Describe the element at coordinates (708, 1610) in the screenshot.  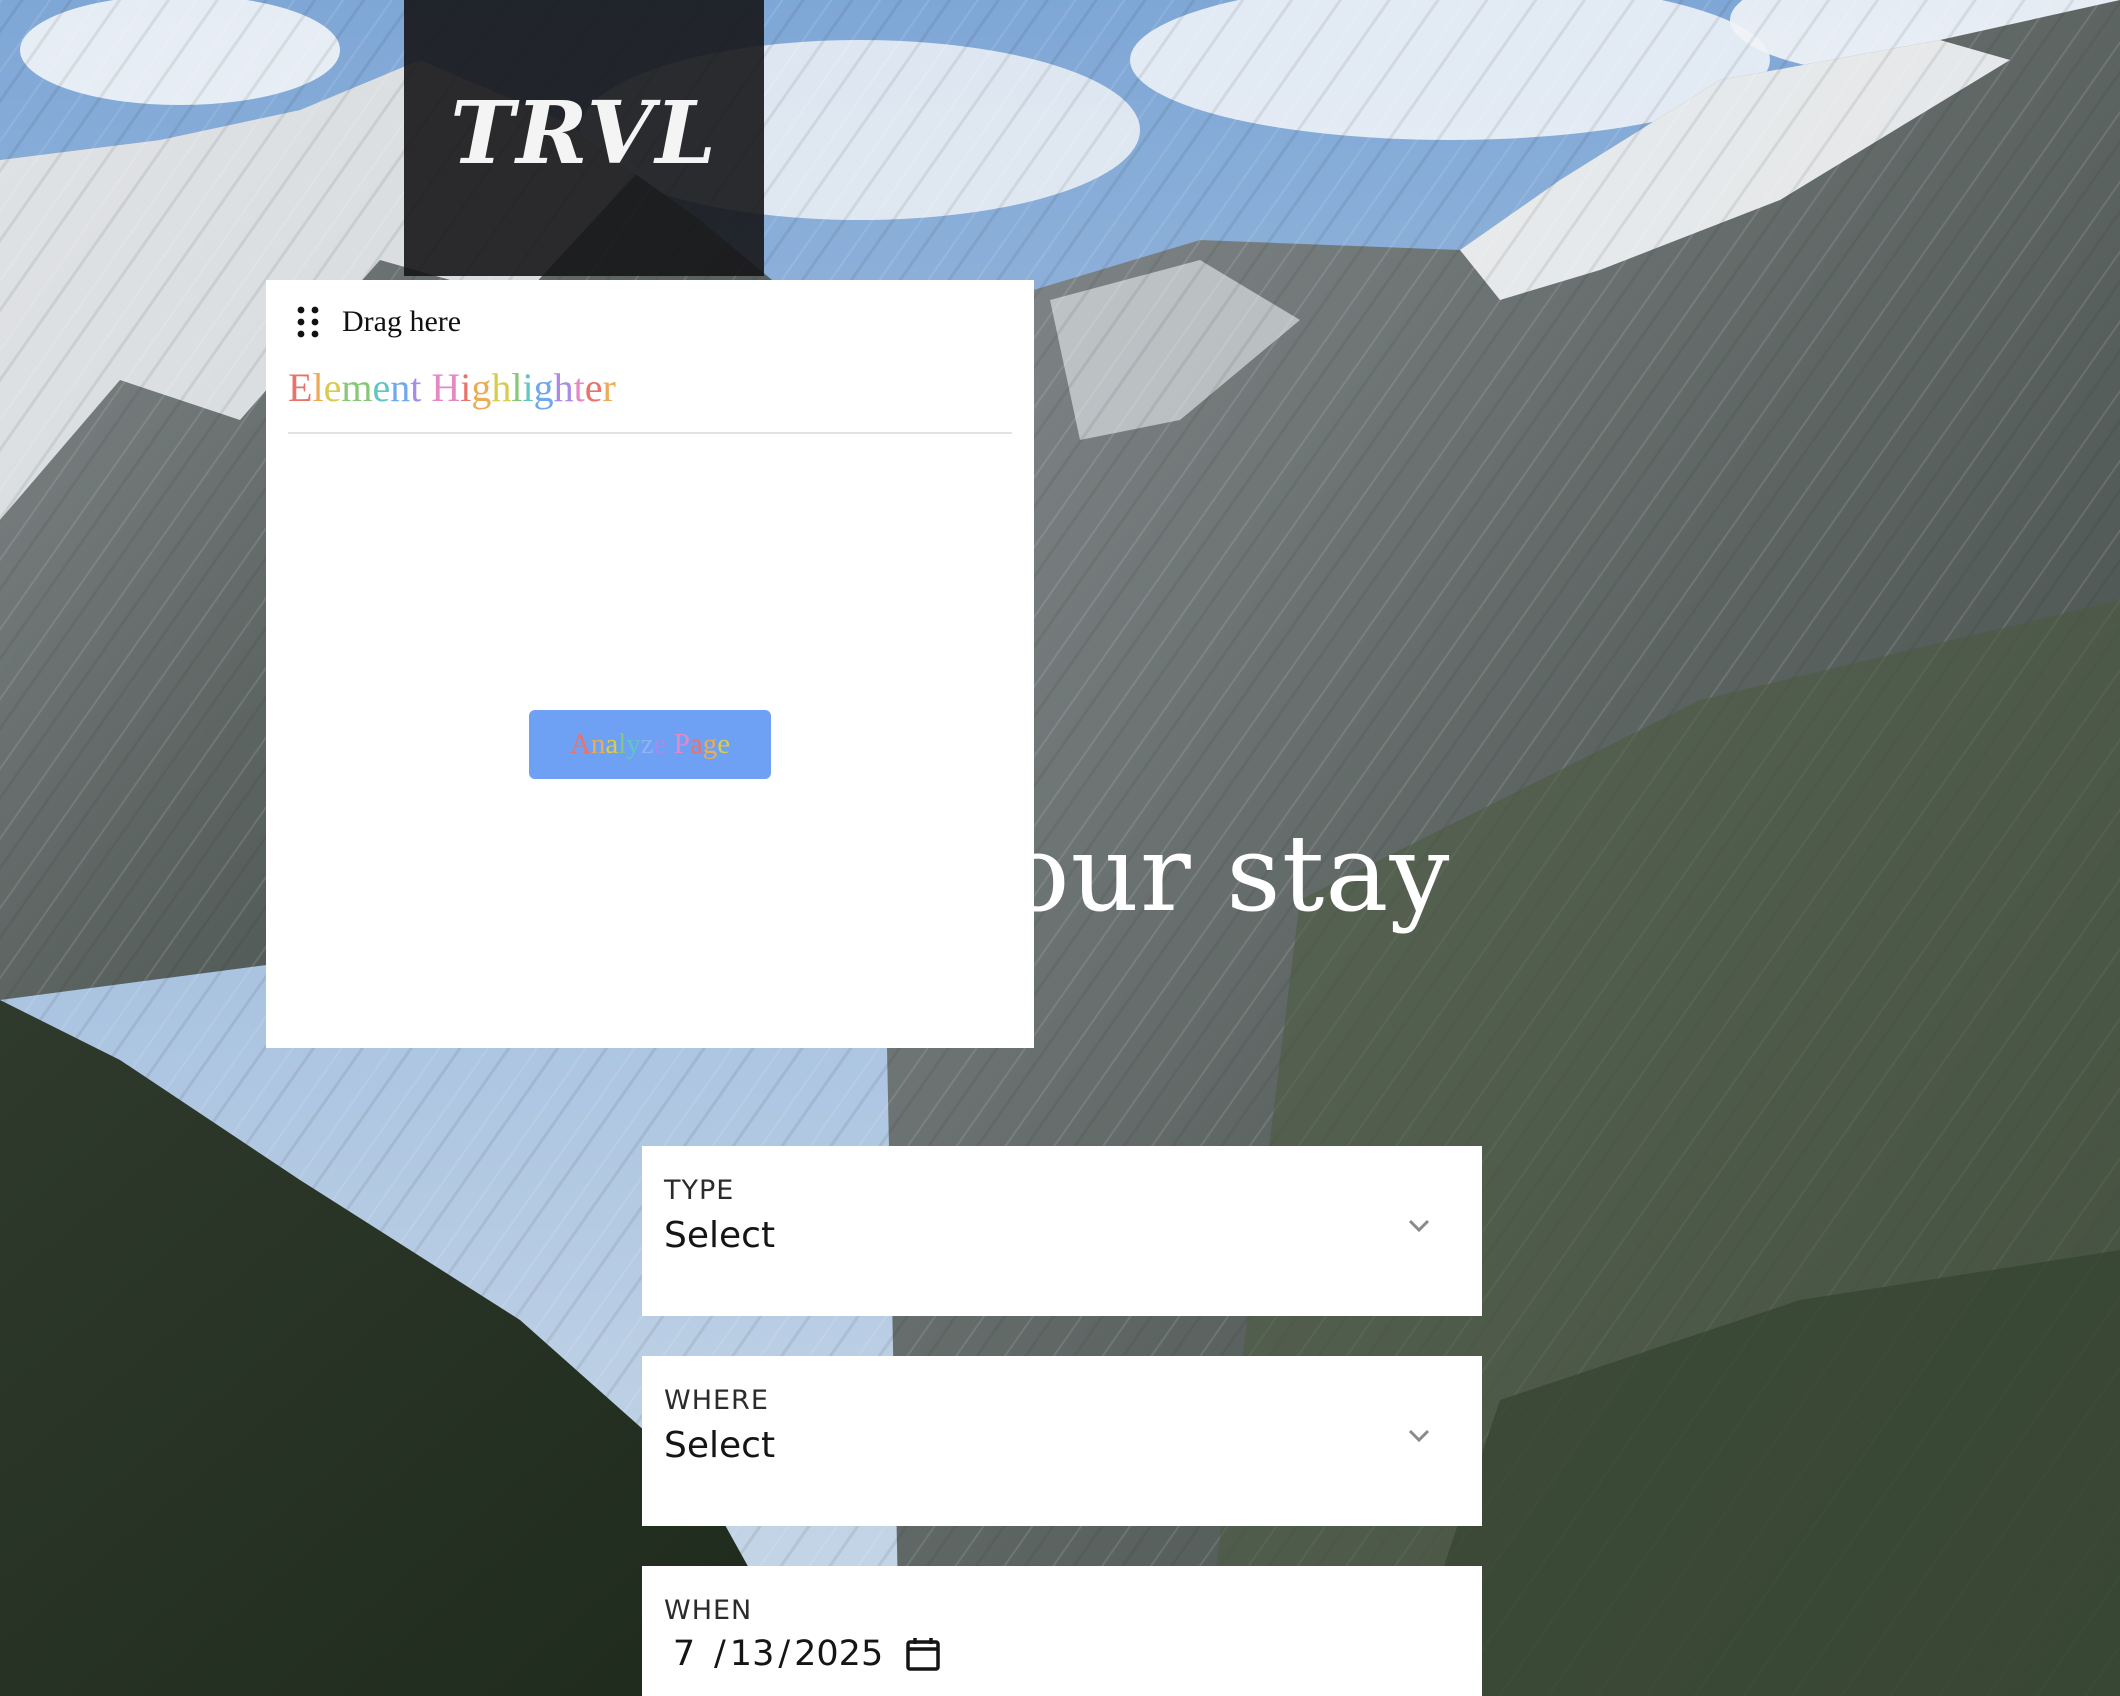
I see `when-label: WHEN` at that location.